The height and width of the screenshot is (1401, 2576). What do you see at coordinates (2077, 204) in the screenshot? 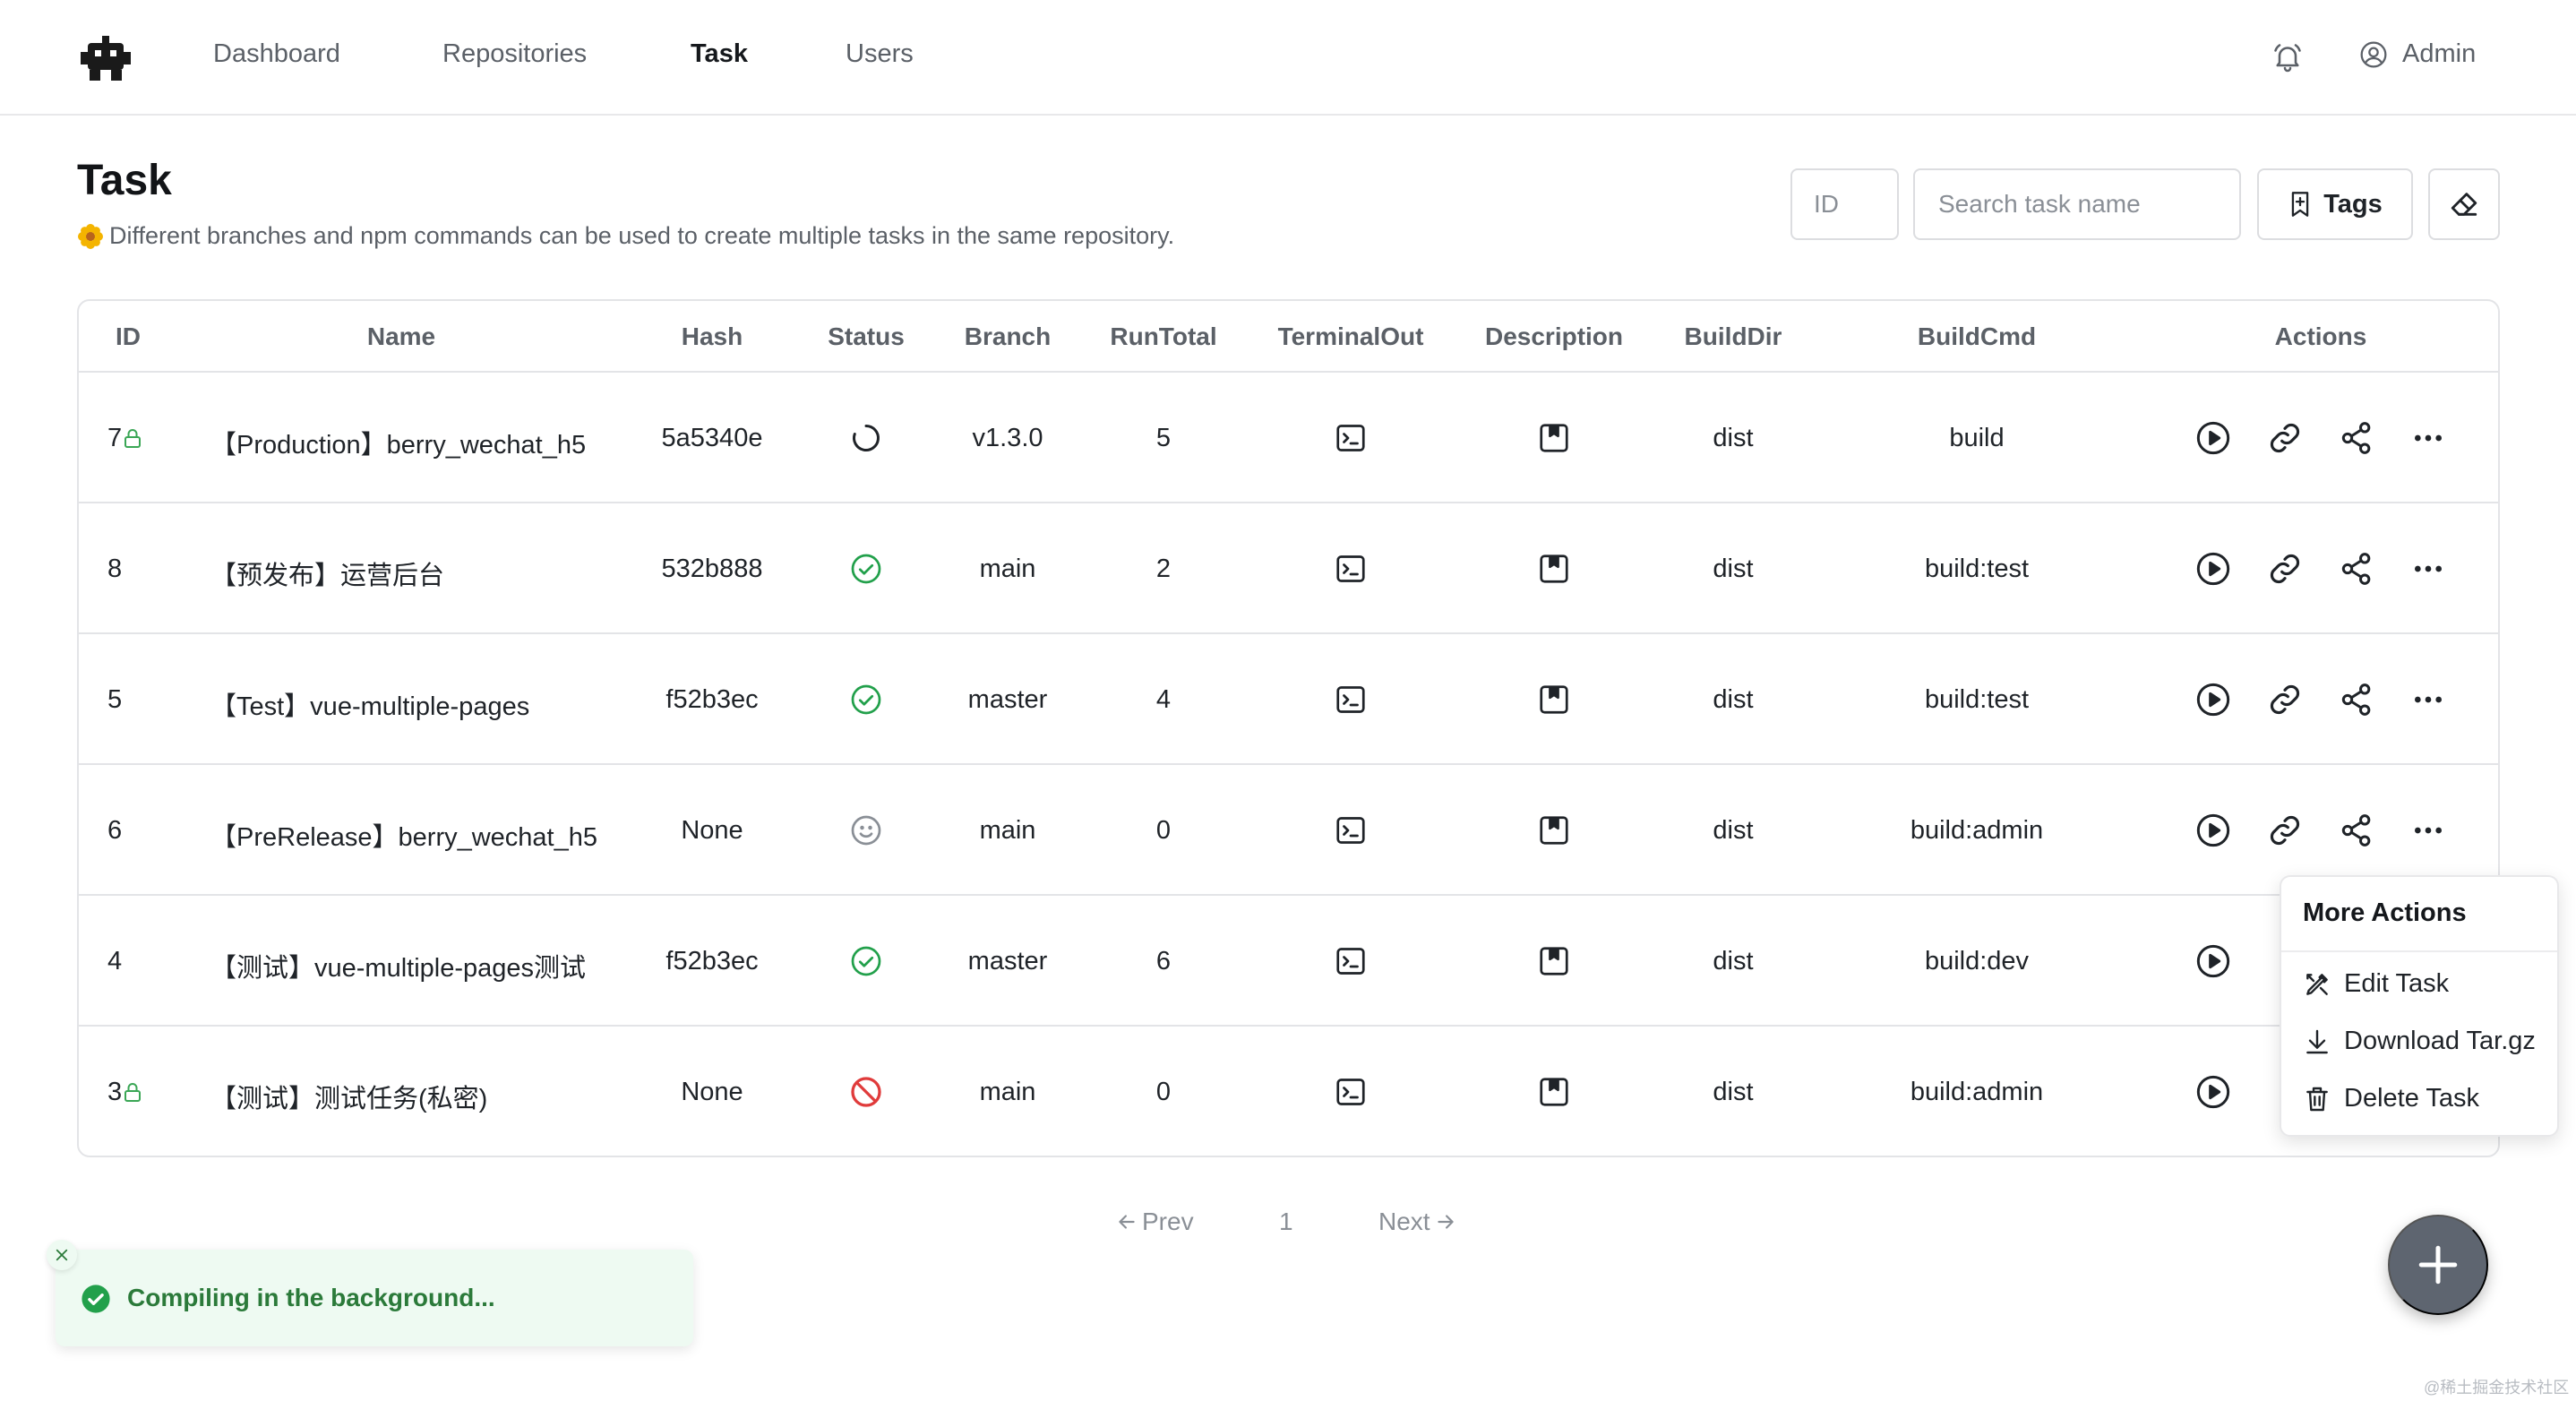
I see `task-name-search-input` at bounding box center [2077, 204].